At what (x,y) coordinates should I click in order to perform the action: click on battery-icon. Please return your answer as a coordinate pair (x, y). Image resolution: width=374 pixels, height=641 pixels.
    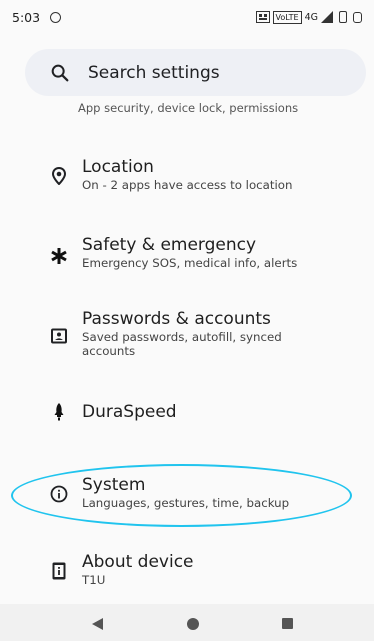
    Looking at the image, I should click on (357, 17).